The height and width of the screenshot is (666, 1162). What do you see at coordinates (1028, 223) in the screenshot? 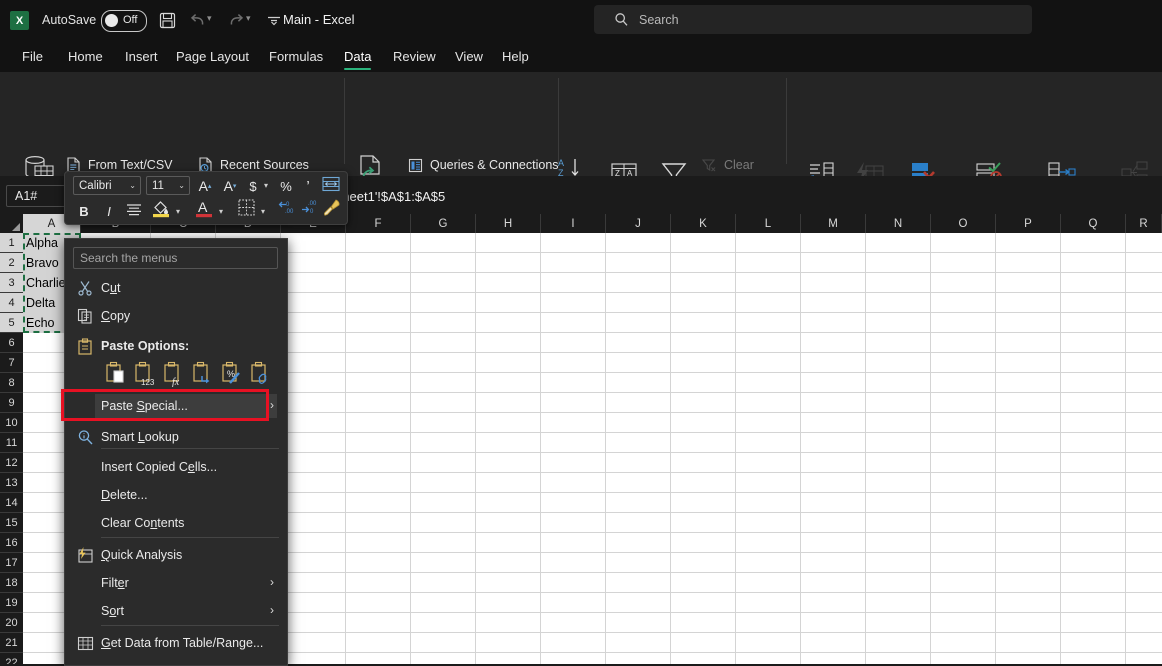
I see `column-header-p: P` at bounding box center [1028, 223].